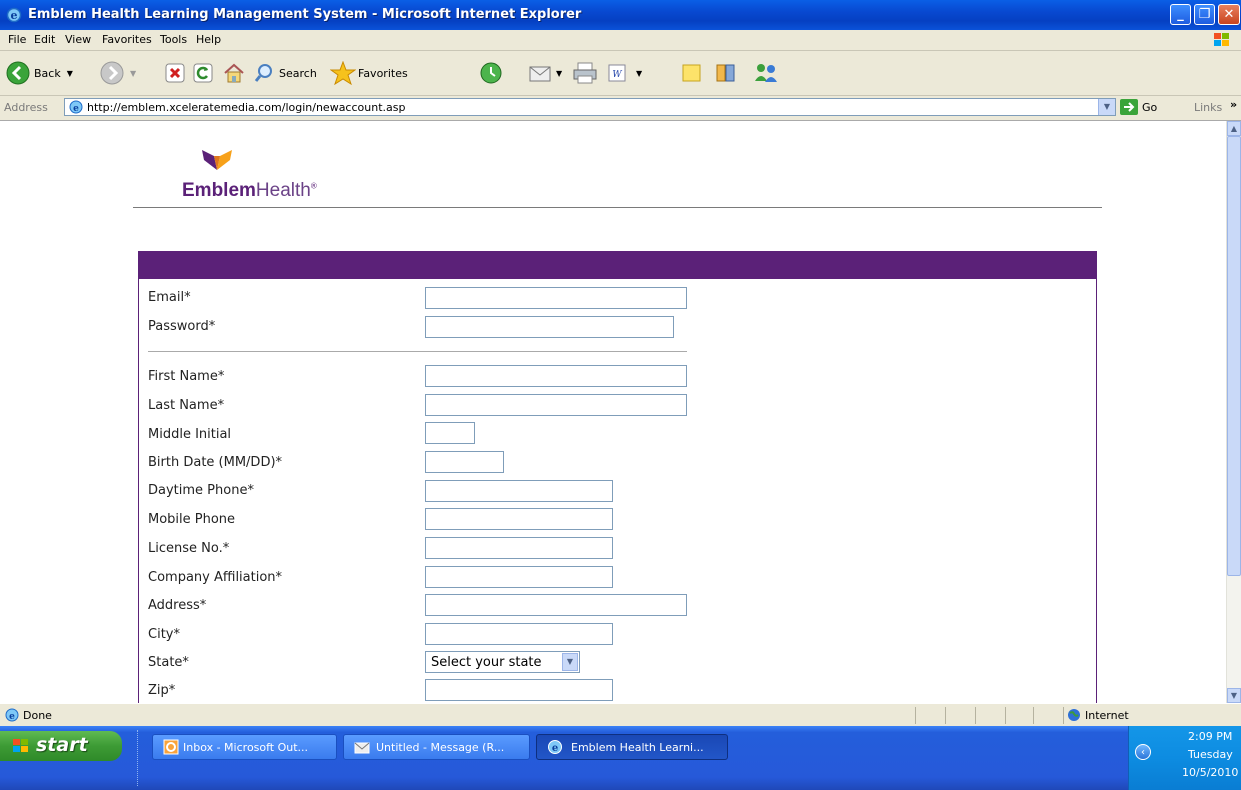  I want to click on license-field, so click(519, 548).